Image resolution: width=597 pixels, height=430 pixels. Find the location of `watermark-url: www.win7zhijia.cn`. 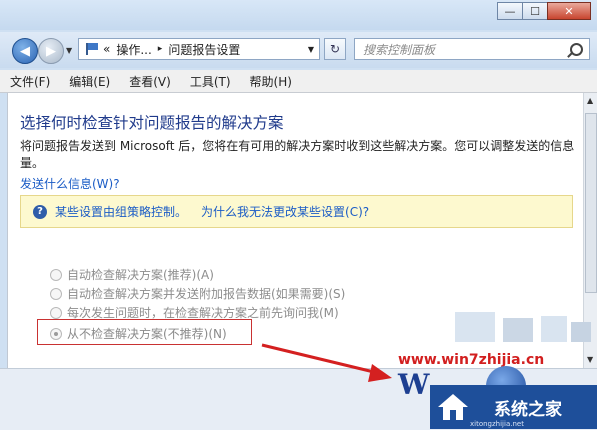

watermark-url: www.win7zhijia.cn is located at coordinates (471, 360).